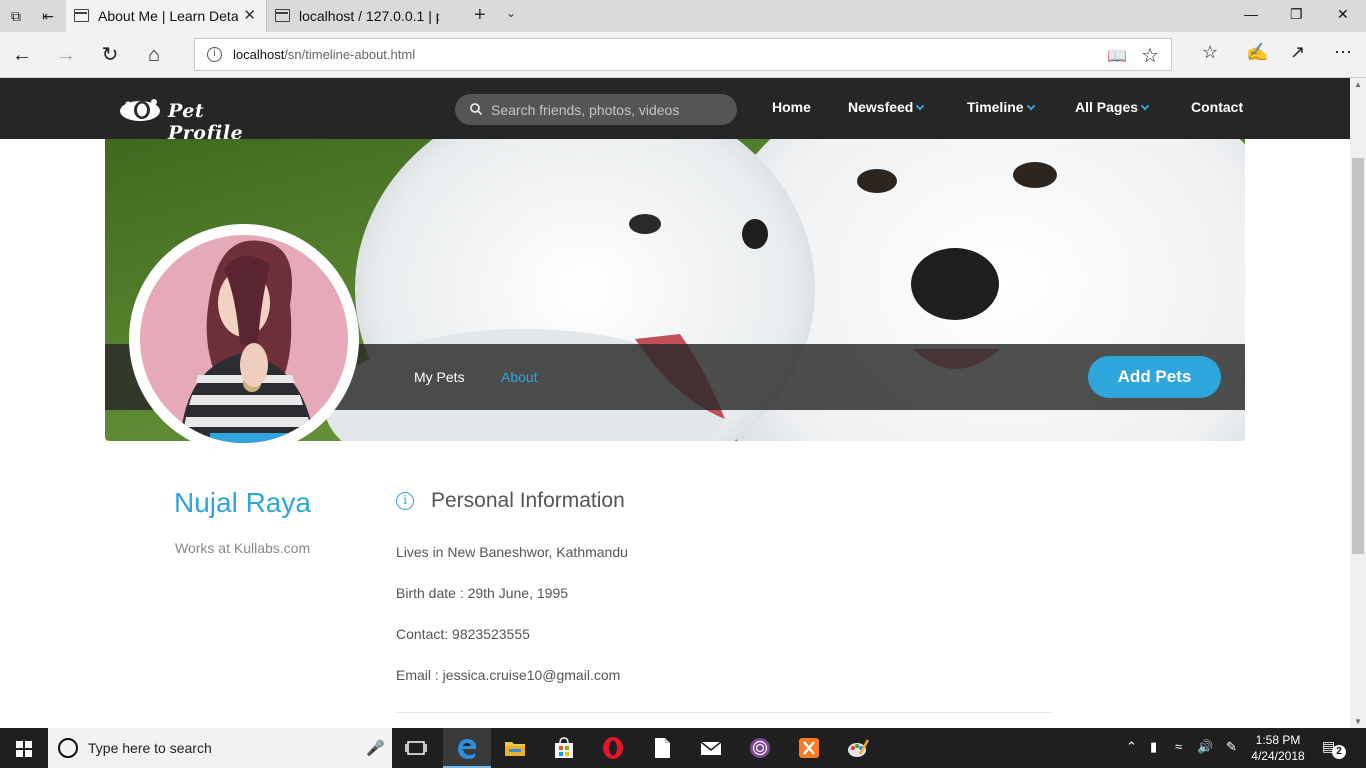 This screenshot has height=768, width=1366. Describe the element at coordinates (1117, 56) in the screenshot. I see `reading-view-icon: 📖` at that location.